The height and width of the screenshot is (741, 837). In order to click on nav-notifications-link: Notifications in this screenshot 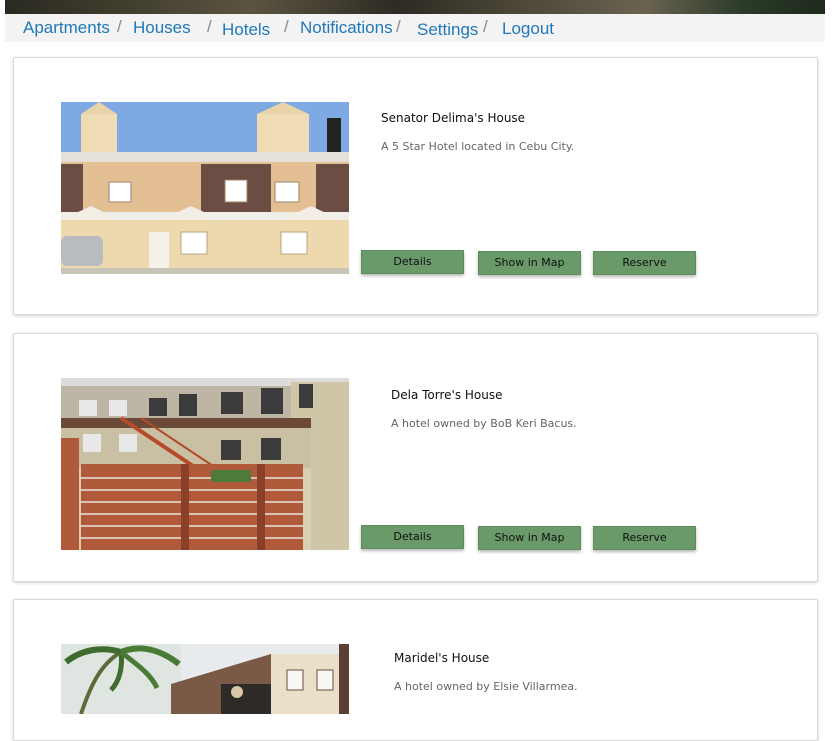, I will do `click(346, 28)`.